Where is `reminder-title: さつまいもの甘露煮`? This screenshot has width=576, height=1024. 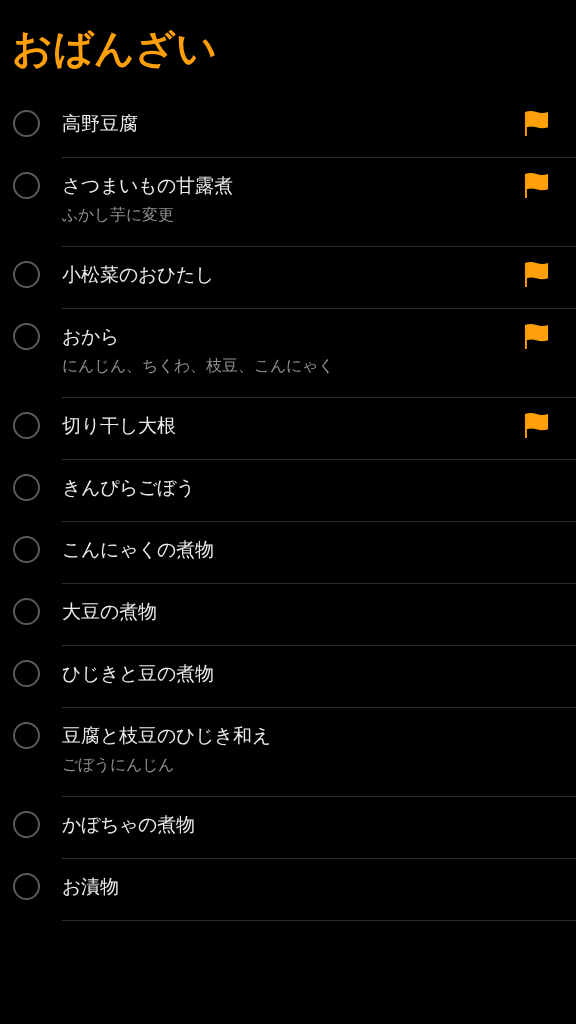
reminder-title: さつまいもの甘露煮 is located at coordinates (293, 185).